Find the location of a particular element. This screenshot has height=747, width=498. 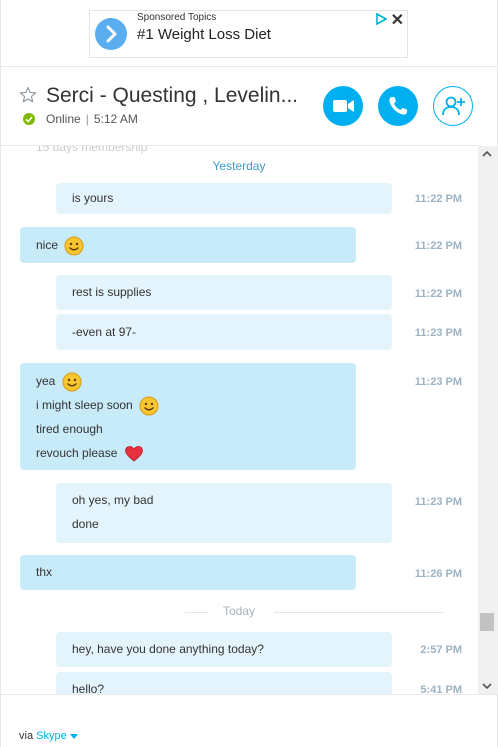

message-text: revouch please is located at coordinates (77, 453).